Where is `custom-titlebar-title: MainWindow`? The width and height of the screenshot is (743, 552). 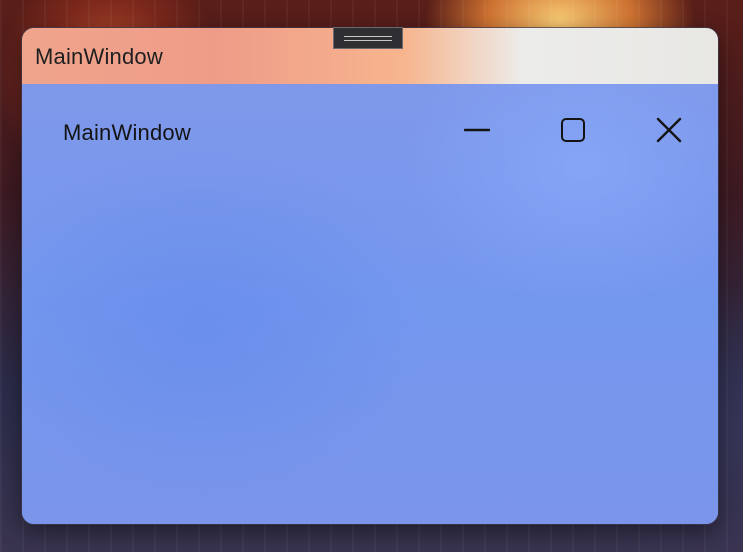 custom-titlebar-title: MainWindow is located at coordinates (127, 132).